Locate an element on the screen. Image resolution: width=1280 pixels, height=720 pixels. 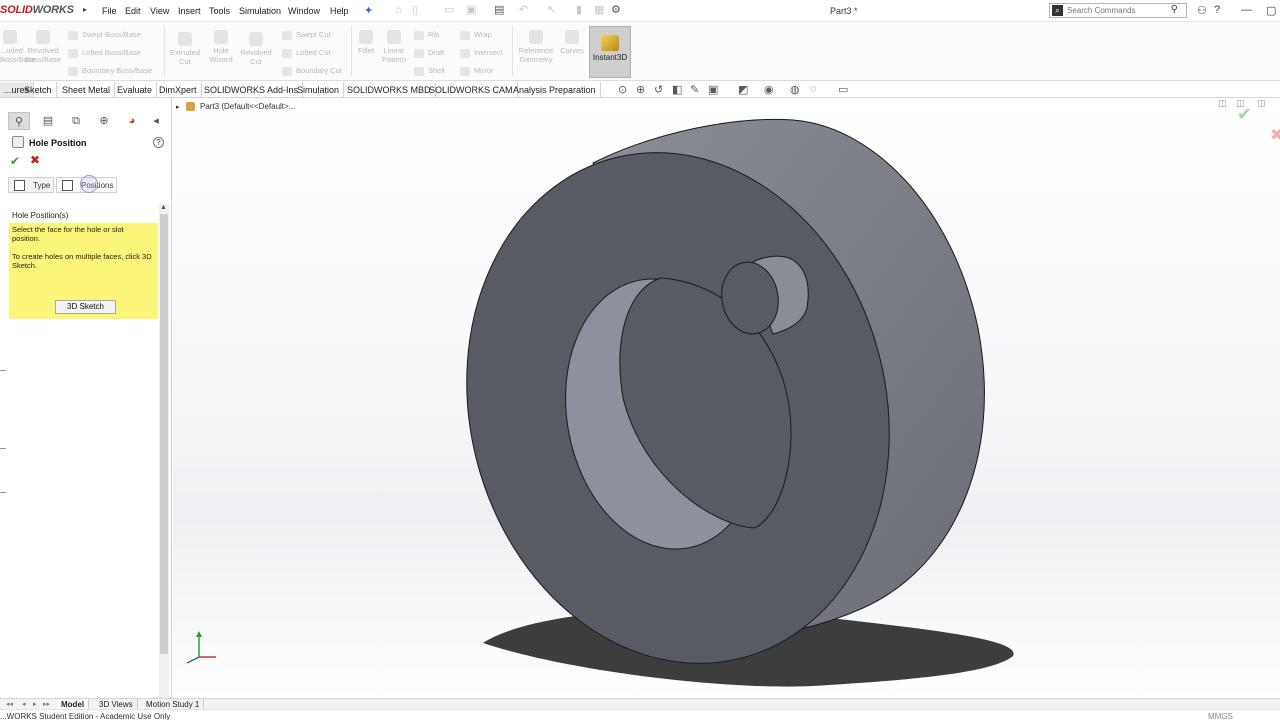
tab-scroll-arrow-icon: ◂ is located at coordinates (156, 121).